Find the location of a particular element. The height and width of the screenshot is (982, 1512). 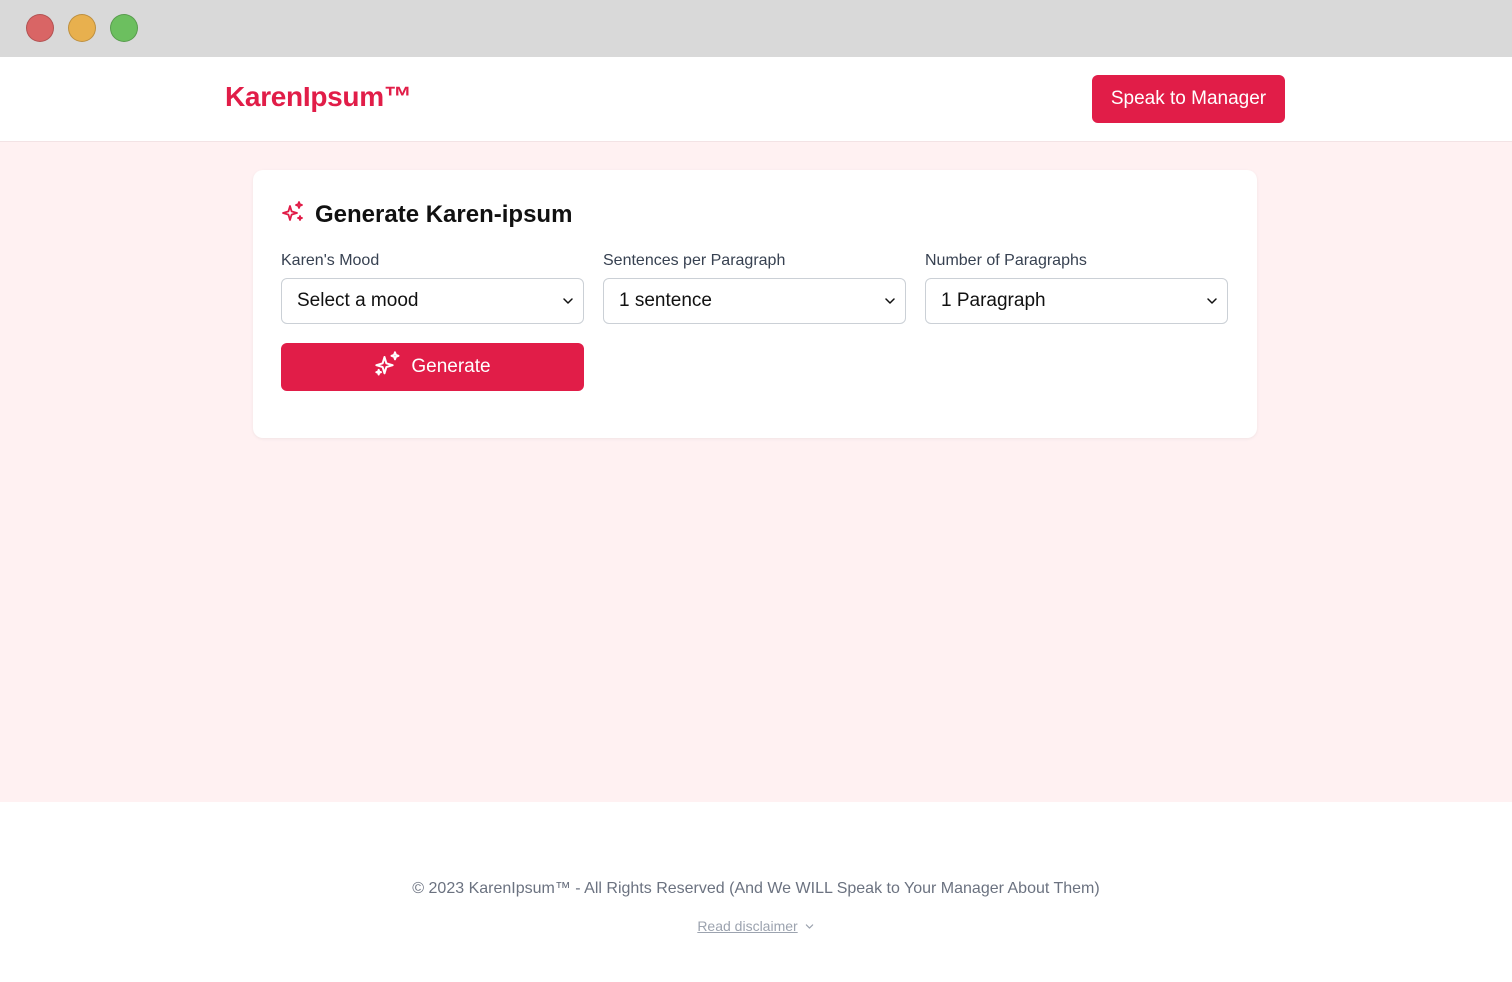

window-chrome is located at coordinates (756, 28).